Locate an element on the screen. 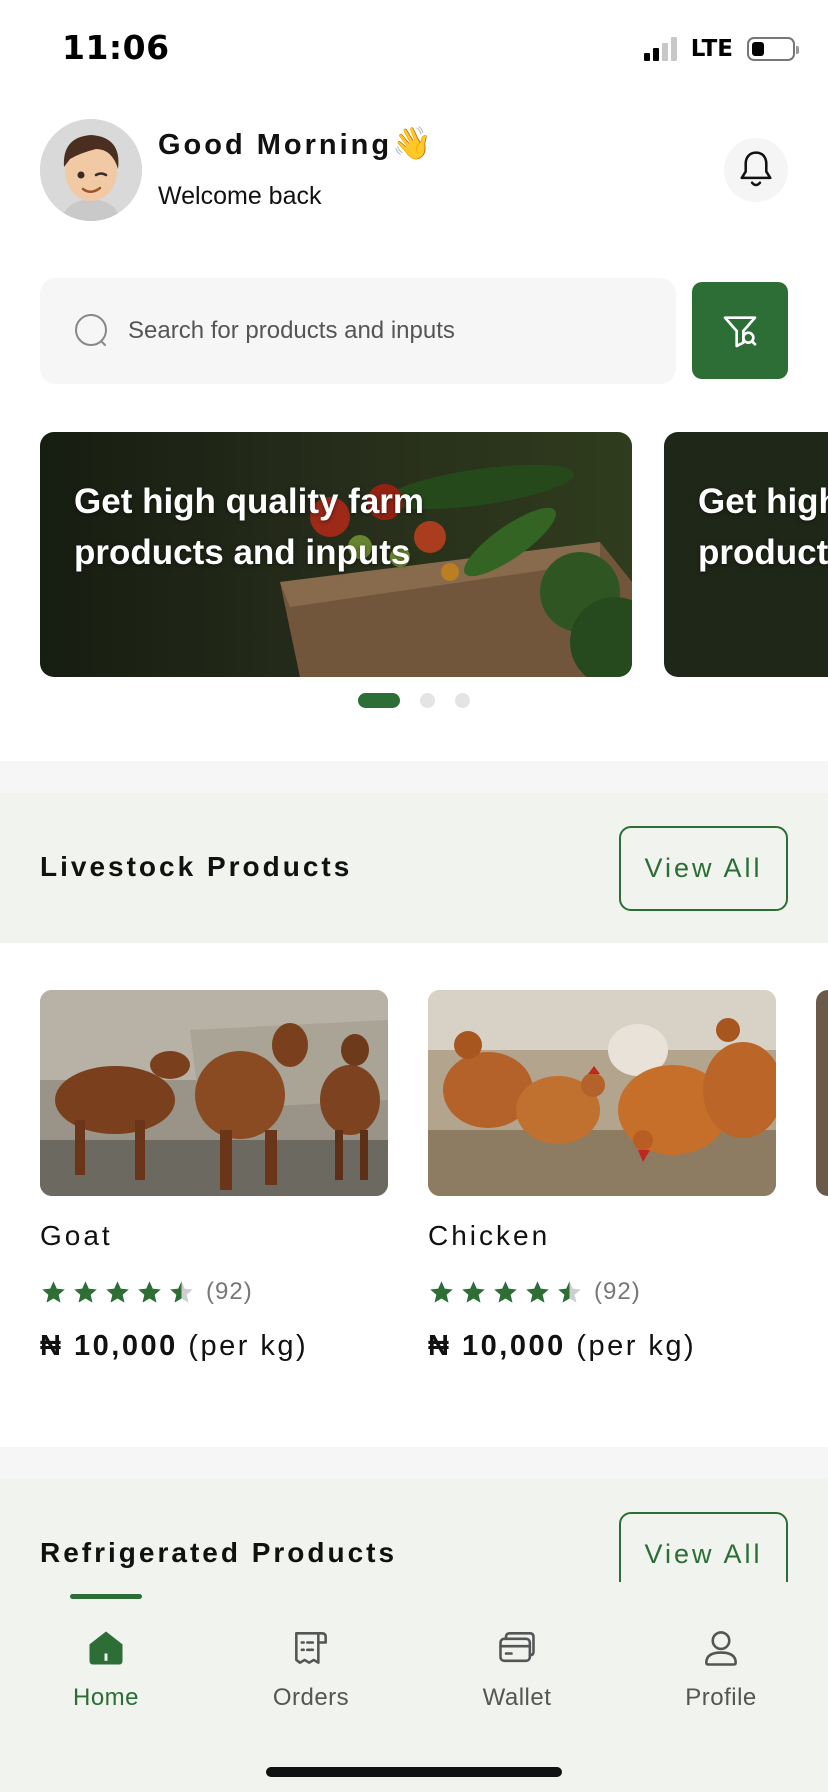  bottom-nav: Home Orders Wallet Profile is located at coordinates (414, 1687).